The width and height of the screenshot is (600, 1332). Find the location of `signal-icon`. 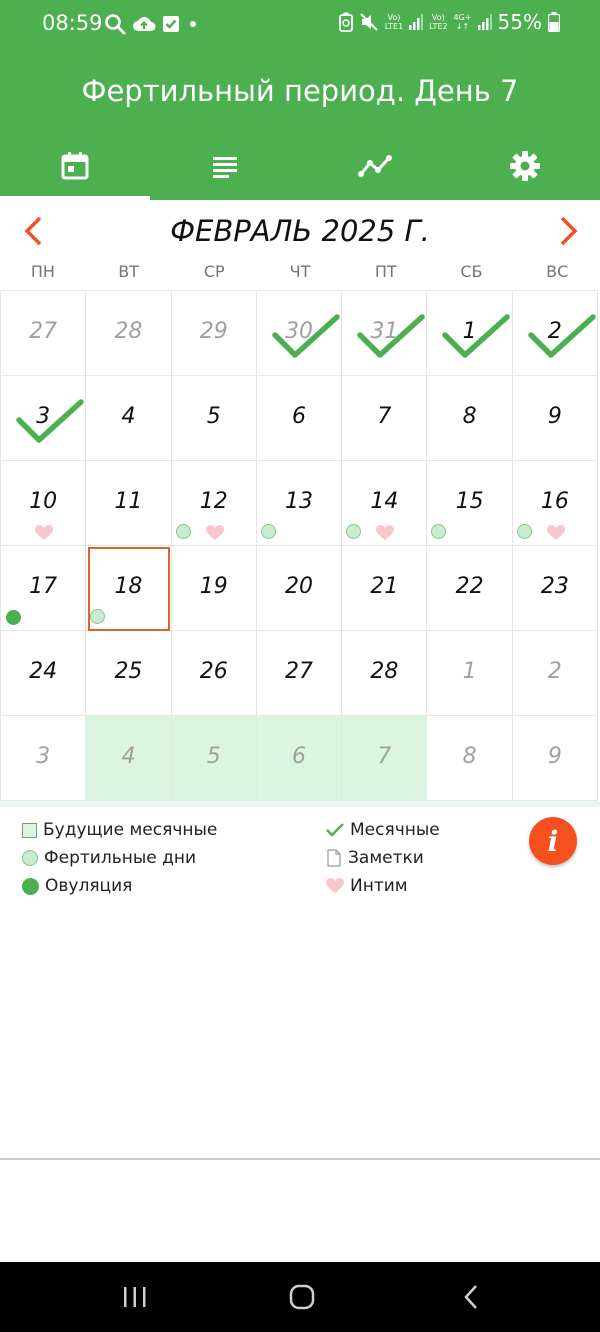

signal-icon is located at coordinates (416, 22).